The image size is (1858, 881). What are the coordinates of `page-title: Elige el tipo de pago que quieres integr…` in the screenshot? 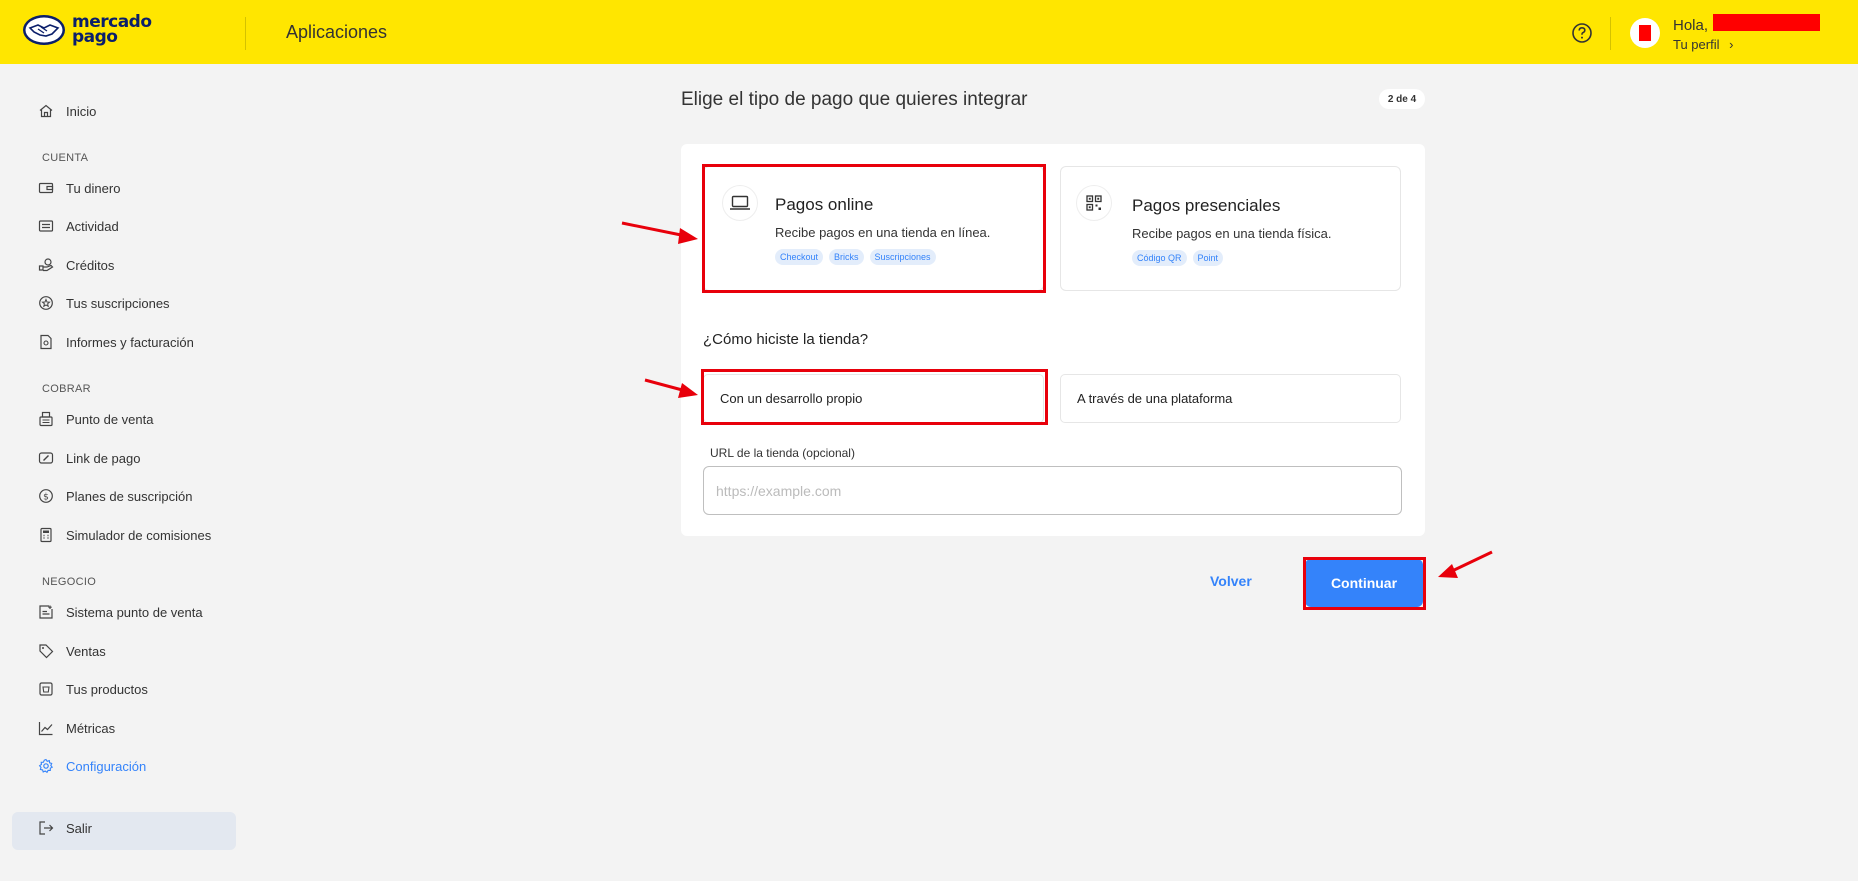 It's located at (854, 99).